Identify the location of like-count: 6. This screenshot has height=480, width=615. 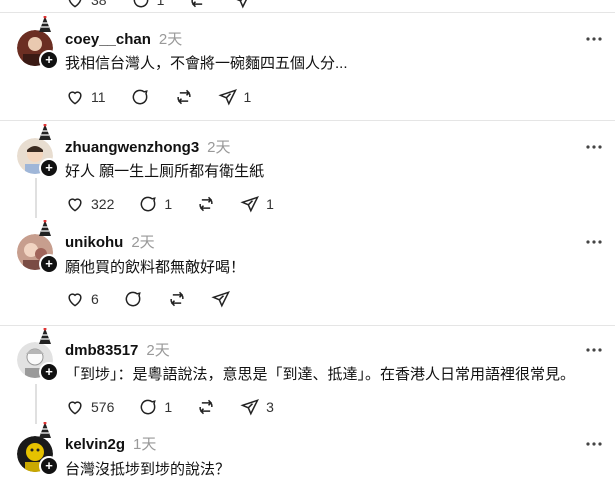
(95, 299).